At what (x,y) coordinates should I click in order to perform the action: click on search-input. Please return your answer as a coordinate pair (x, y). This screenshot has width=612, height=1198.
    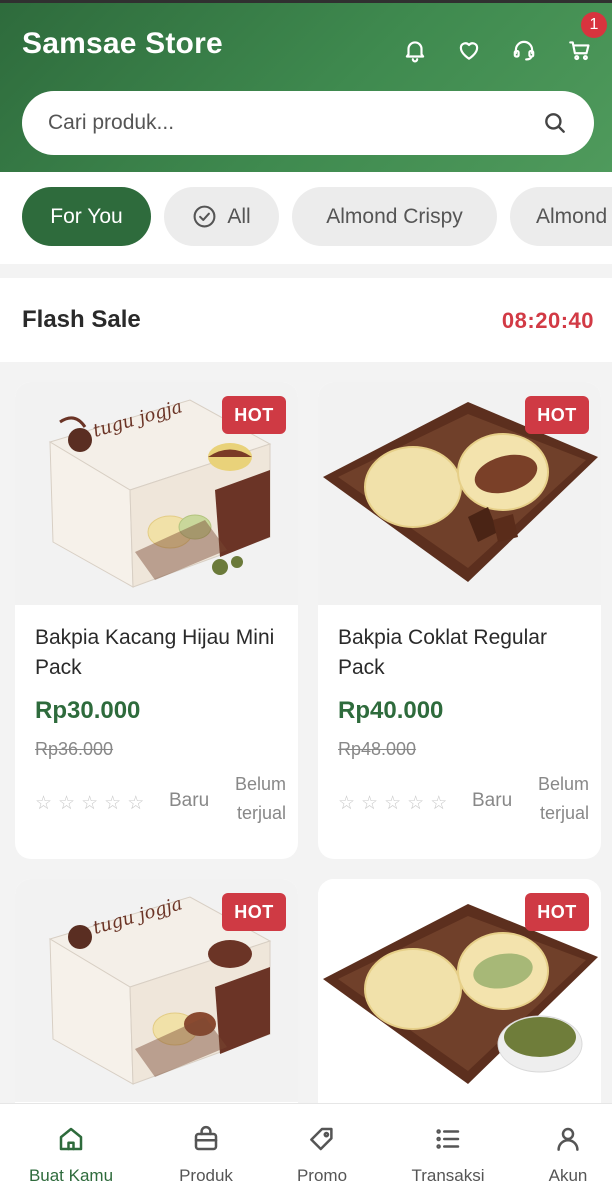
    Looking at the image, I should click on (295, 123).